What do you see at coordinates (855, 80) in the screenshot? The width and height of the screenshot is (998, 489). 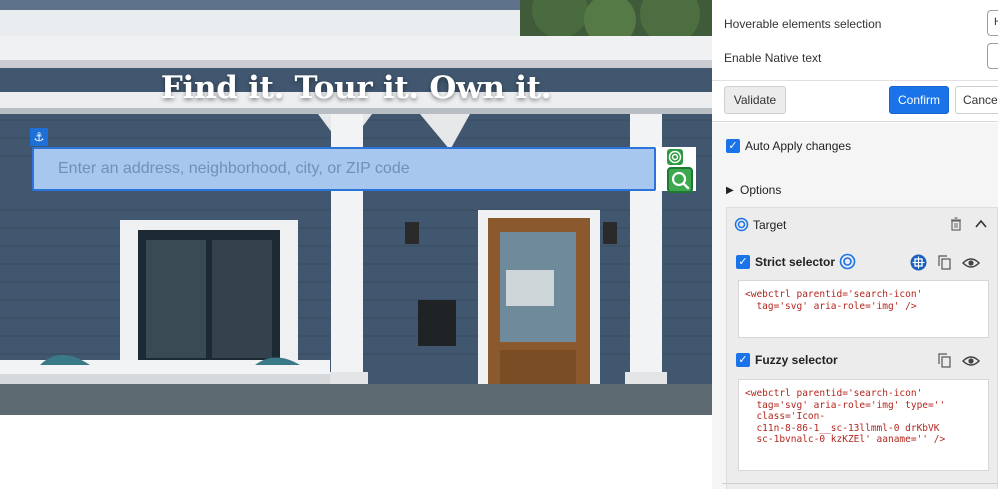 I see `divider` at bounding box center [855, 80].